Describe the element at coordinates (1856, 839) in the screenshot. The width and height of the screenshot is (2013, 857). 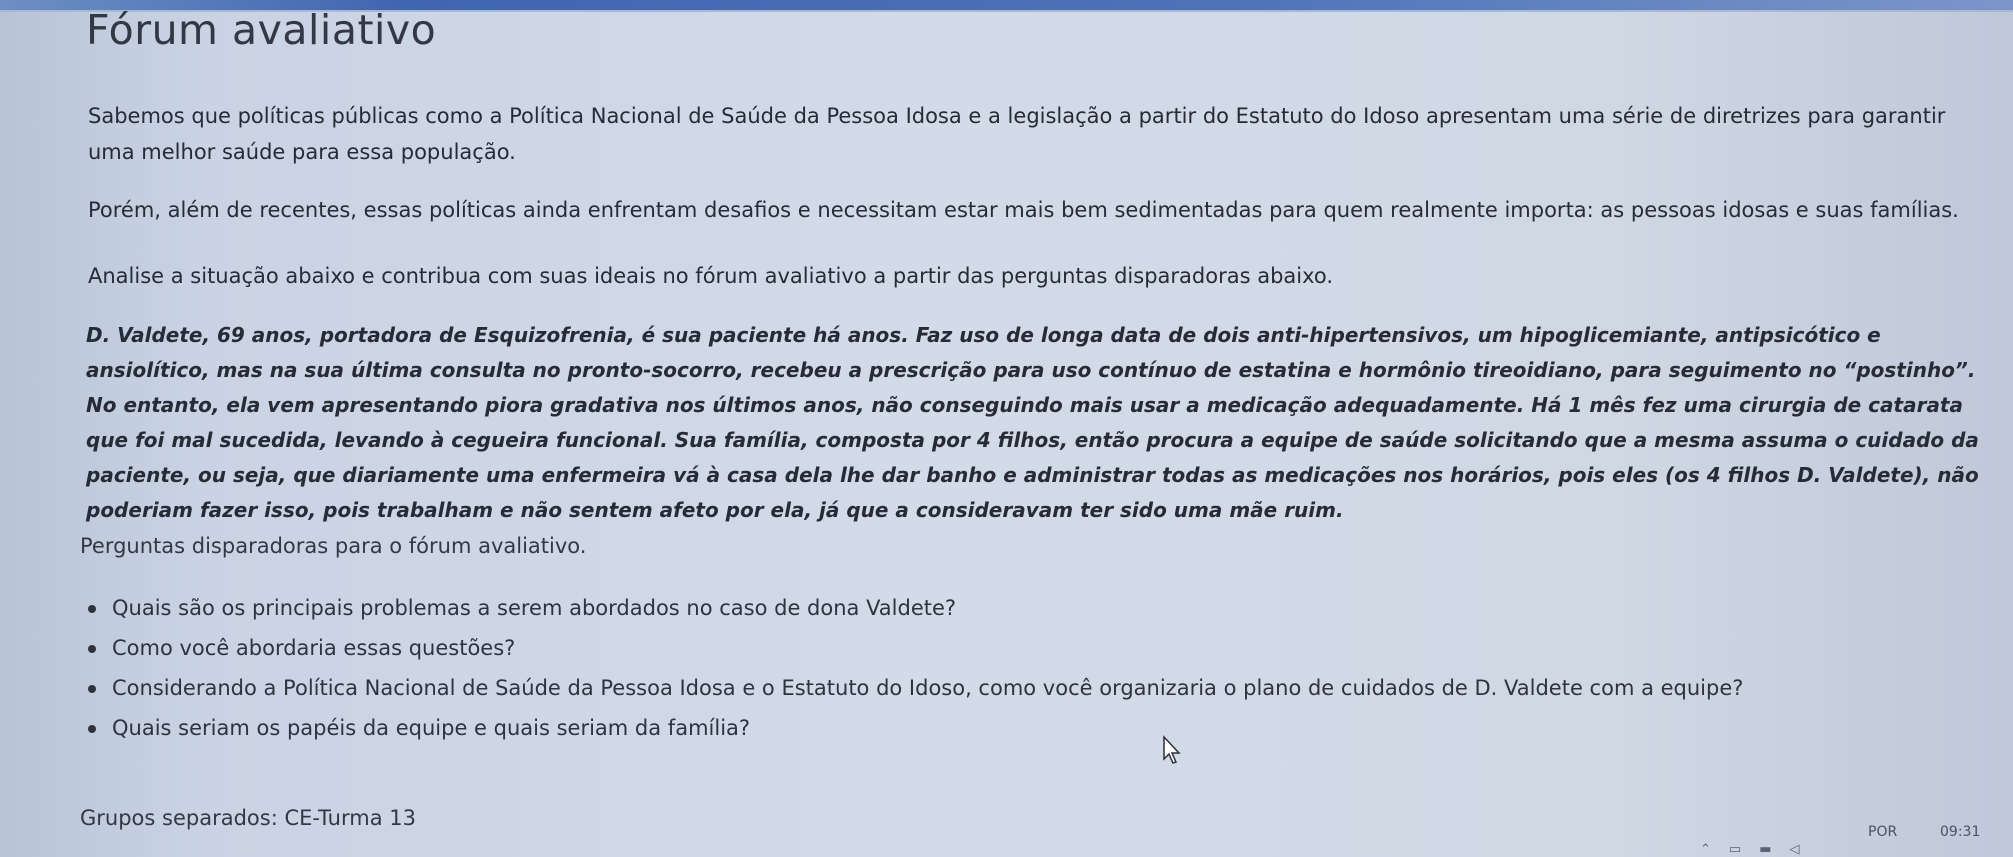
I see `system-tray: ⌃ ▭ ▬ ◁ POR 09:31` at that location.